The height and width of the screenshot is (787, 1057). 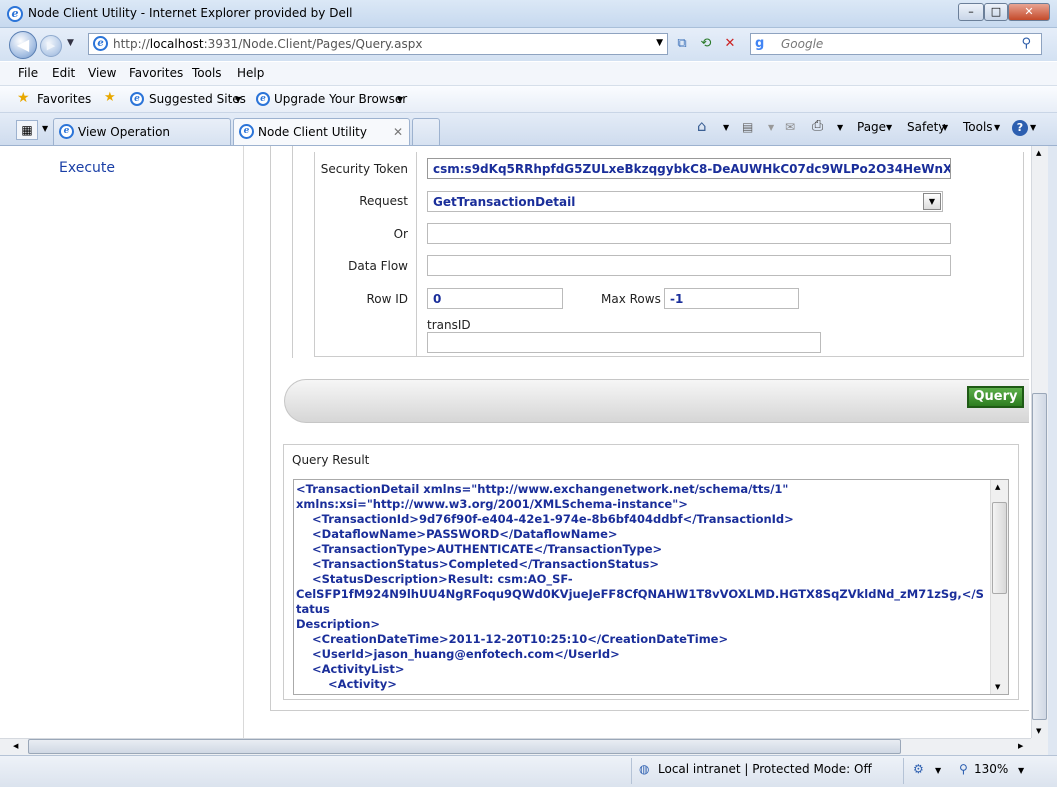 I want to click on query-toolbar, so click(x=656, y=401).